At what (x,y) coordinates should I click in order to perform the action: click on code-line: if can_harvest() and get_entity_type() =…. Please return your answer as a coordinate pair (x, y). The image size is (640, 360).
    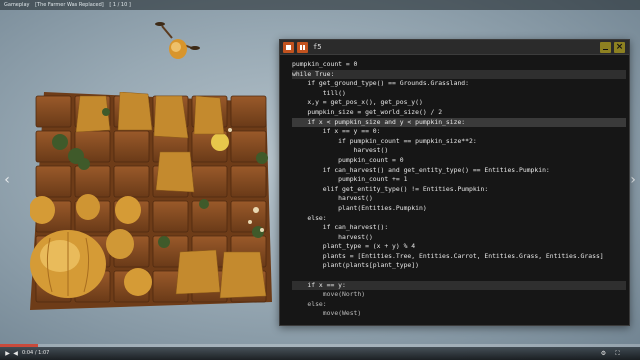
    Looking at the image, I should click on (421, 169).